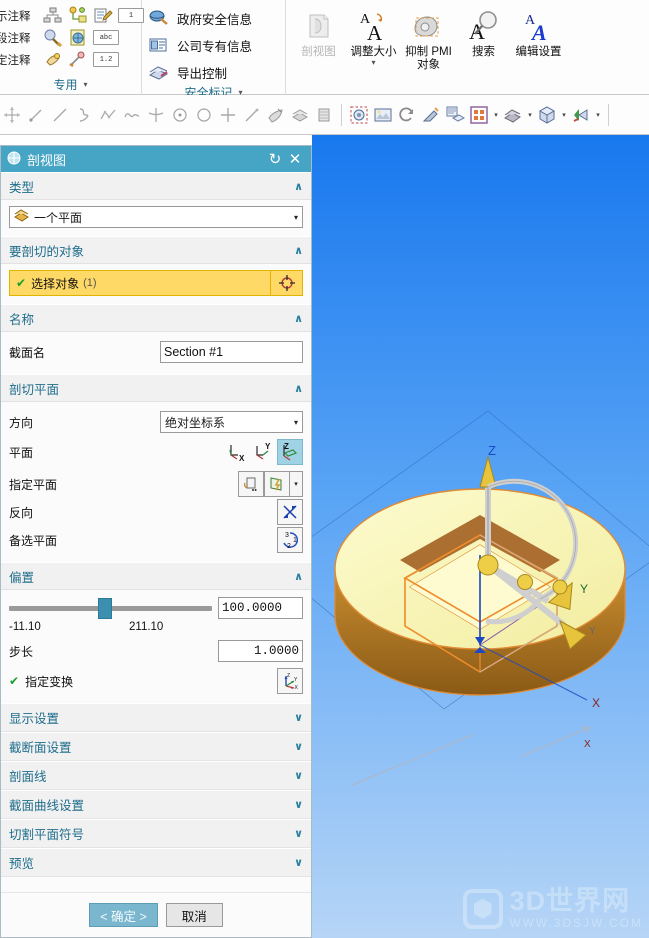  I want to click on section-header-name: 名称 ∧, so click(156, 318).